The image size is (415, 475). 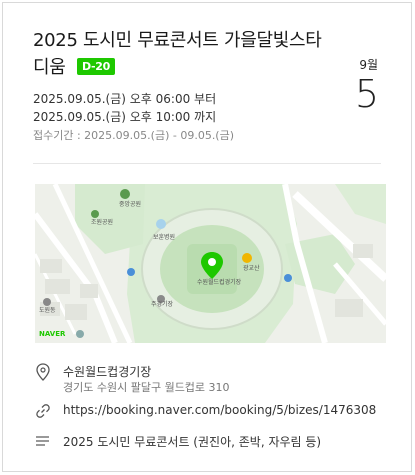 What do you see at coordinates (366, 94) in the screenshot?
I see `event-day: 5` at bounding box center [366, 94].